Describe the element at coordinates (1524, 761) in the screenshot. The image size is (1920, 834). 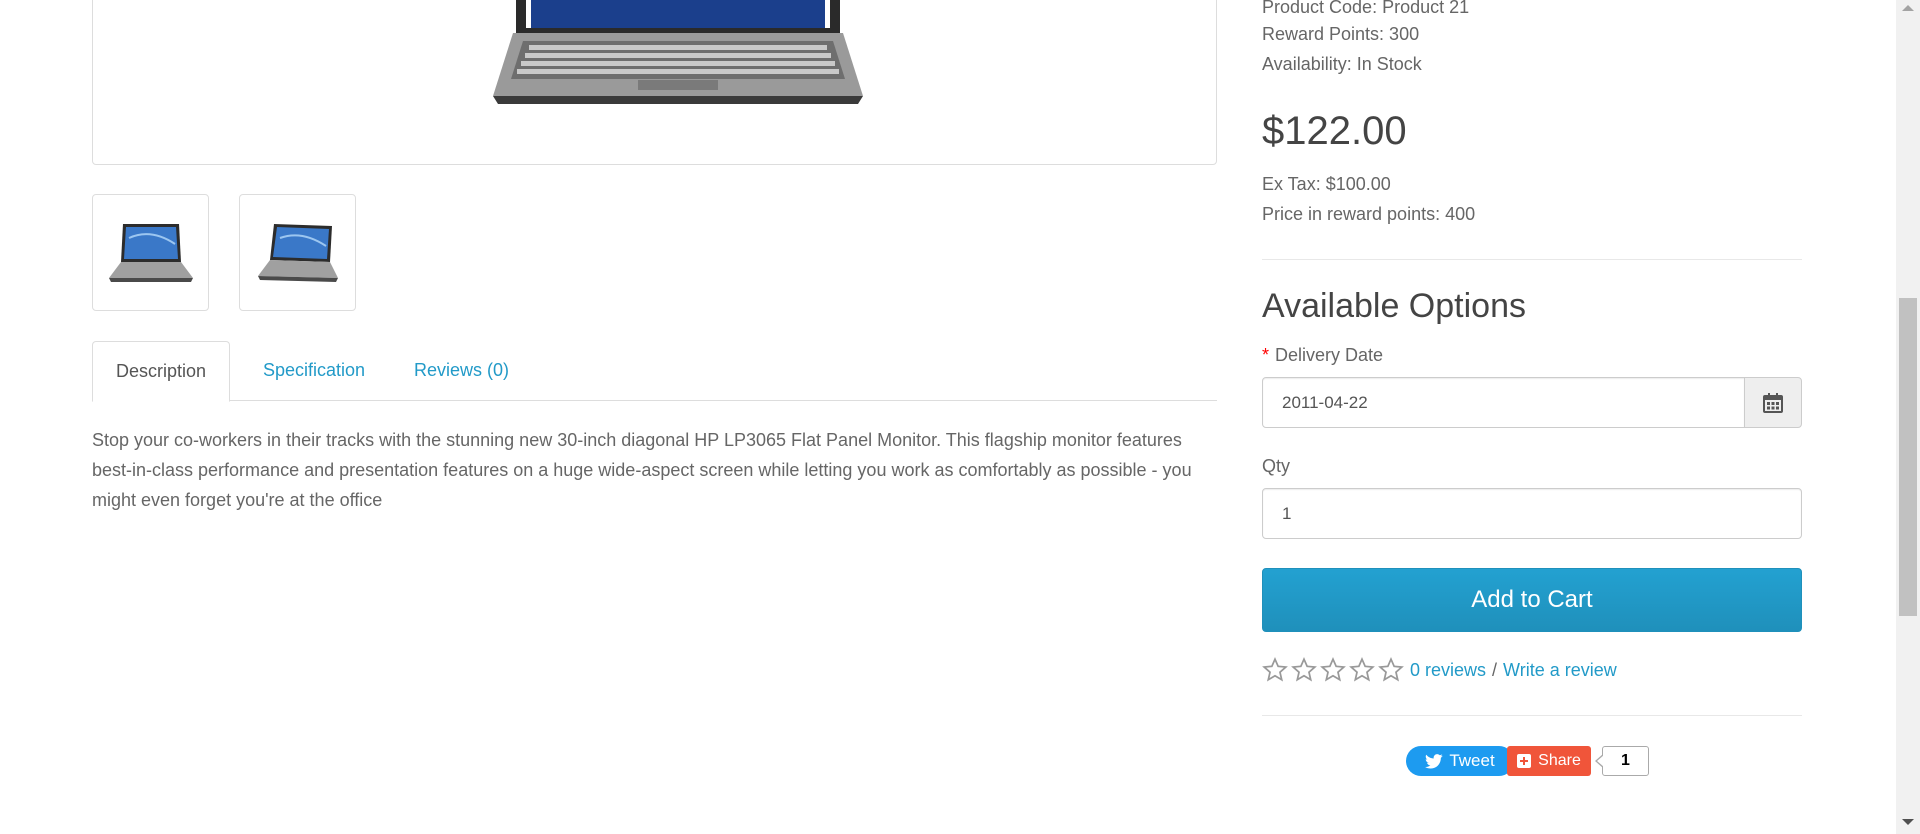
I see `plus-square-icon` at that location.